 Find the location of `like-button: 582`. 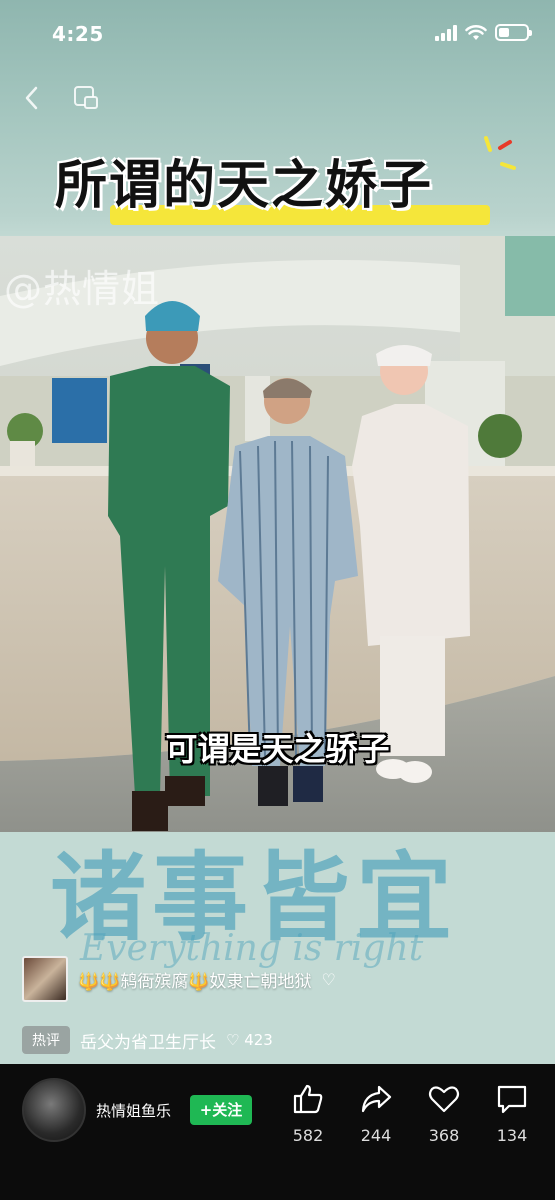

like-button: 582 is located at coordinates (308, 1113).